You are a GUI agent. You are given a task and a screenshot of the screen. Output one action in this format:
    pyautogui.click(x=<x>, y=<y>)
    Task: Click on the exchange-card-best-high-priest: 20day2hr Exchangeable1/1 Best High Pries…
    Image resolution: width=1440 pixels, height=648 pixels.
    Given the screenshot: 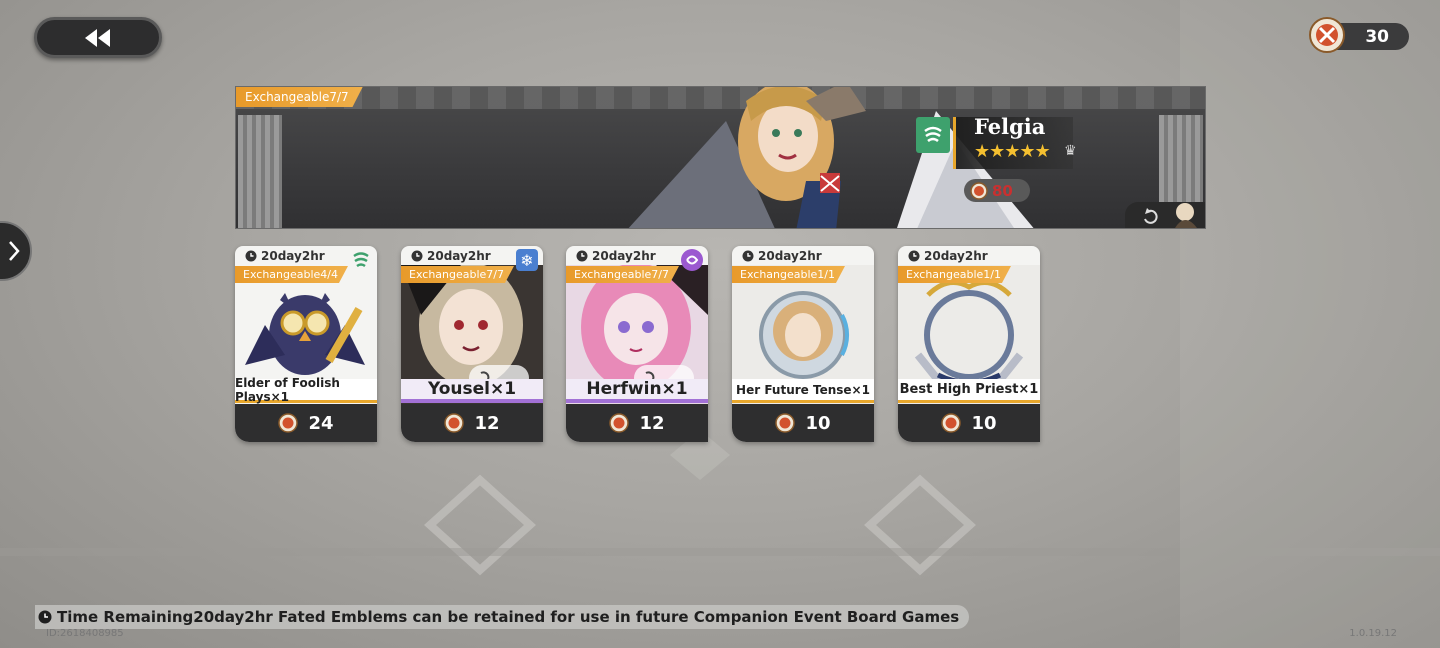 What is the action you would take?
    pyautogui.click(x=969, y=344)
    